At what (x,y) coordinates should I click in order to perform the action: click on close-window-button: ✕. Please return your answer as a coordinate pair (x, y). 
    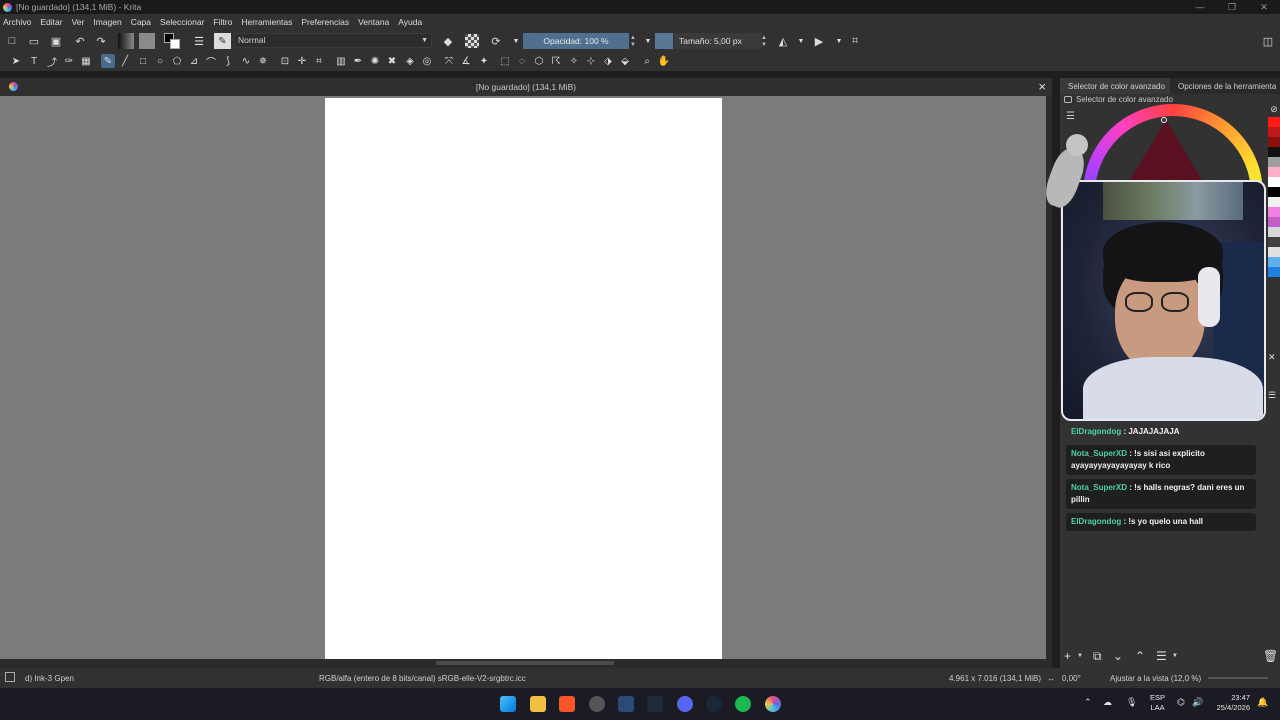
    Looking at the image, I should click on (1264, 7).